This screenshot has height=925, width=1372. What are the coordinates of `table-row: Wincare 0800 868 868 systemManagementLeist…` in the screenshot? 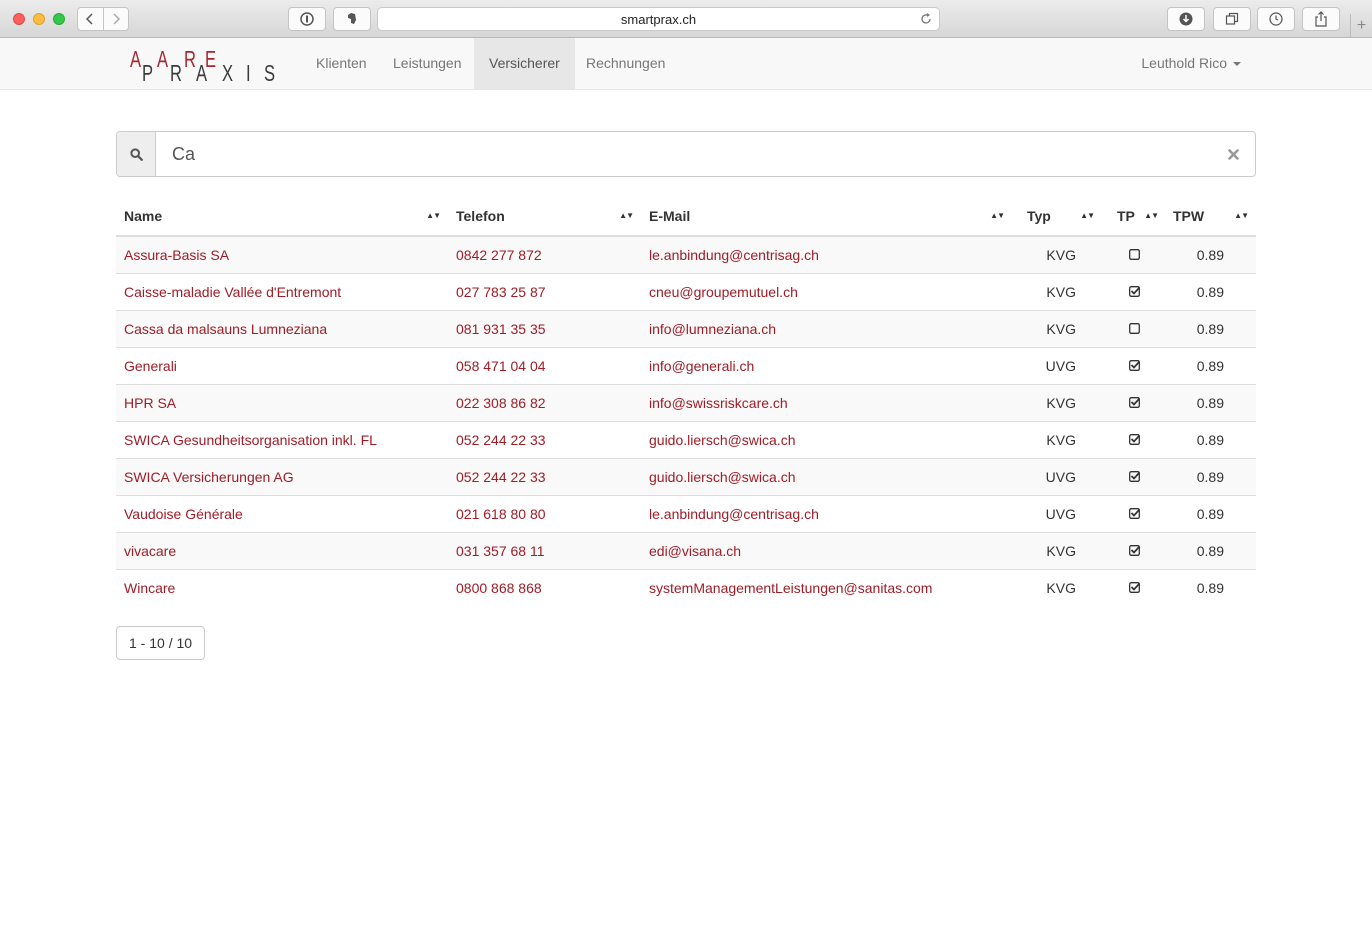 It's located at (686, 587).